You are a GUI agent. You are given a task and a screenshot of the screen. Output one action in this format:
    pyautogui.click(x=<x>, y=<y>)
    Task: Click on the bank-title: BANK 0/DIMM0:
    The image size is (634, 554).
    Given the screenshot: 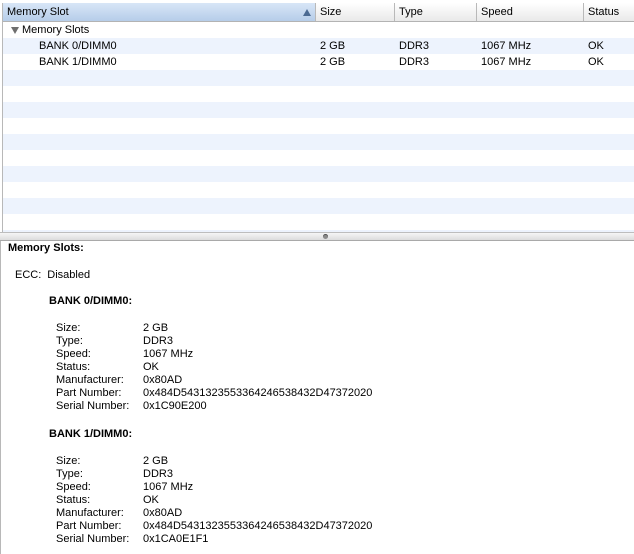 What is the action you would take?
    pyautogui.click(x=91, y=301)
    